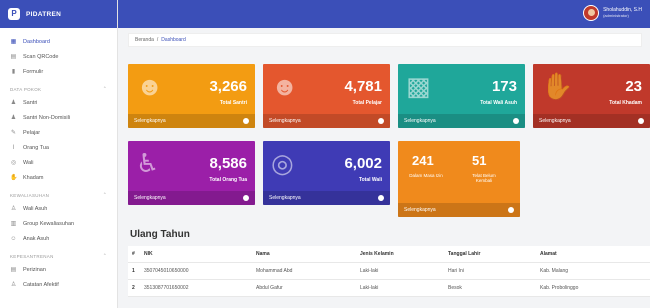 The width and height of the screenshot is (650, 308). I want to click on form-icon: ▮, so click(13, 72).